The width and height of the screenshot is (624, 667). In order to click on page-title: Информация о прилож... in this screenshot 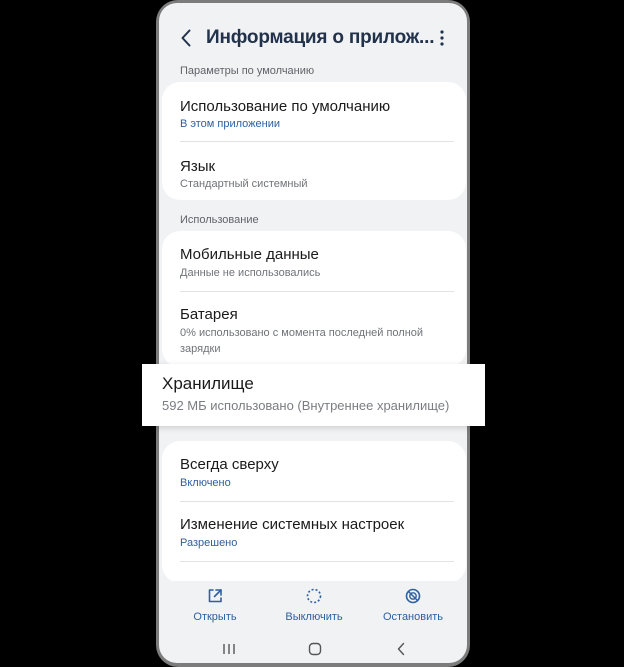, I will do `click(320, 37)`.